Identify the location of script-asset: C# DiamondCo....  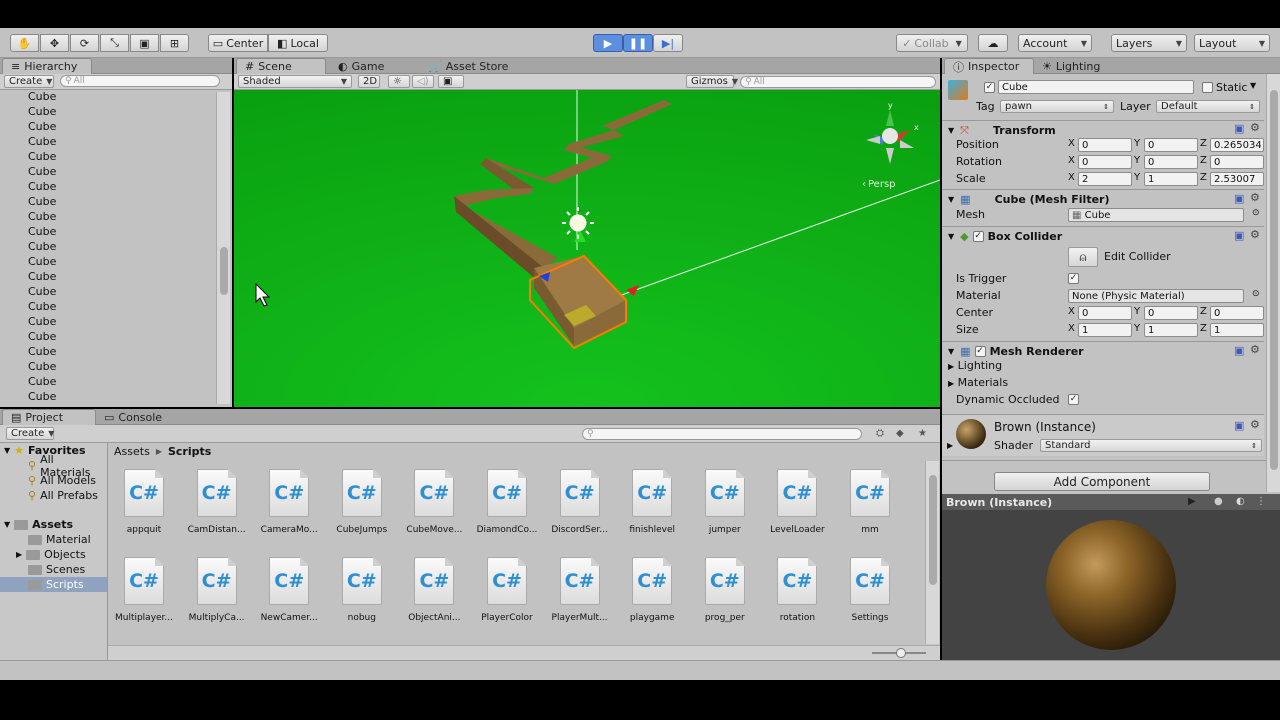
(507, 502).